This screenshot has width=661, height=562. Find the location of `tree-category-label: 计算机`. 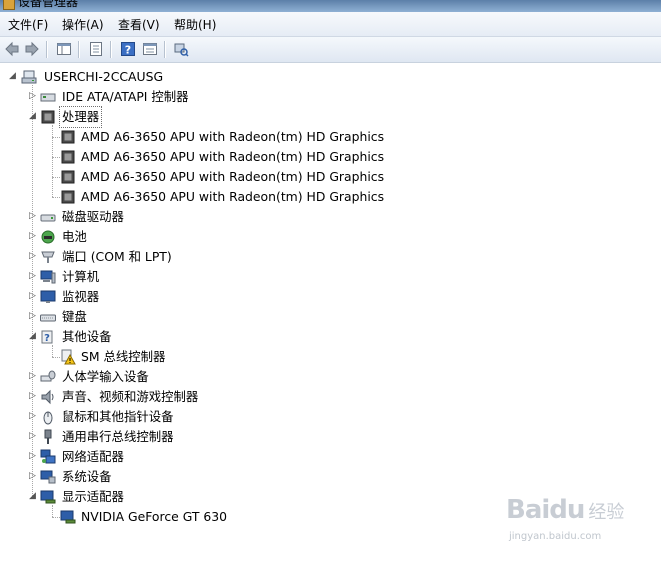

tree-category-label: 计算机 is located at coordinates (81, 276).